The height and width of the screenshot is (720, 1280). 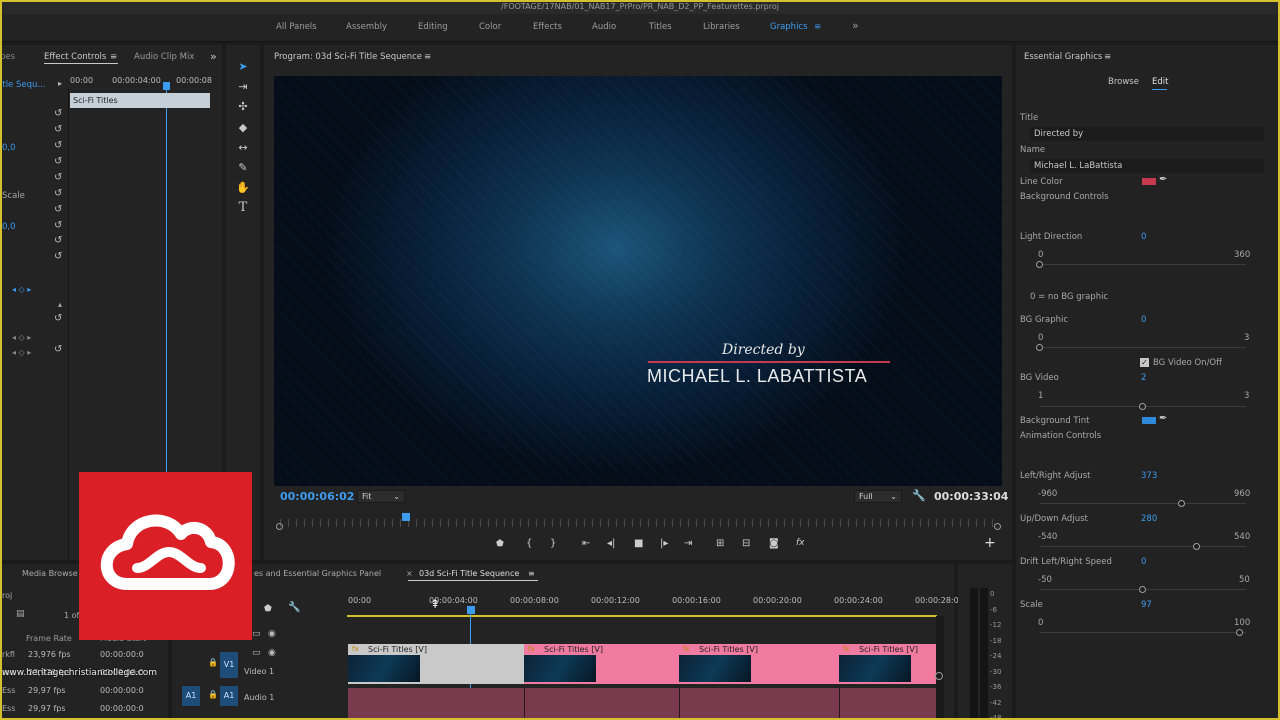 I want to click on light-direction-track, so click(x=1143, y=264).